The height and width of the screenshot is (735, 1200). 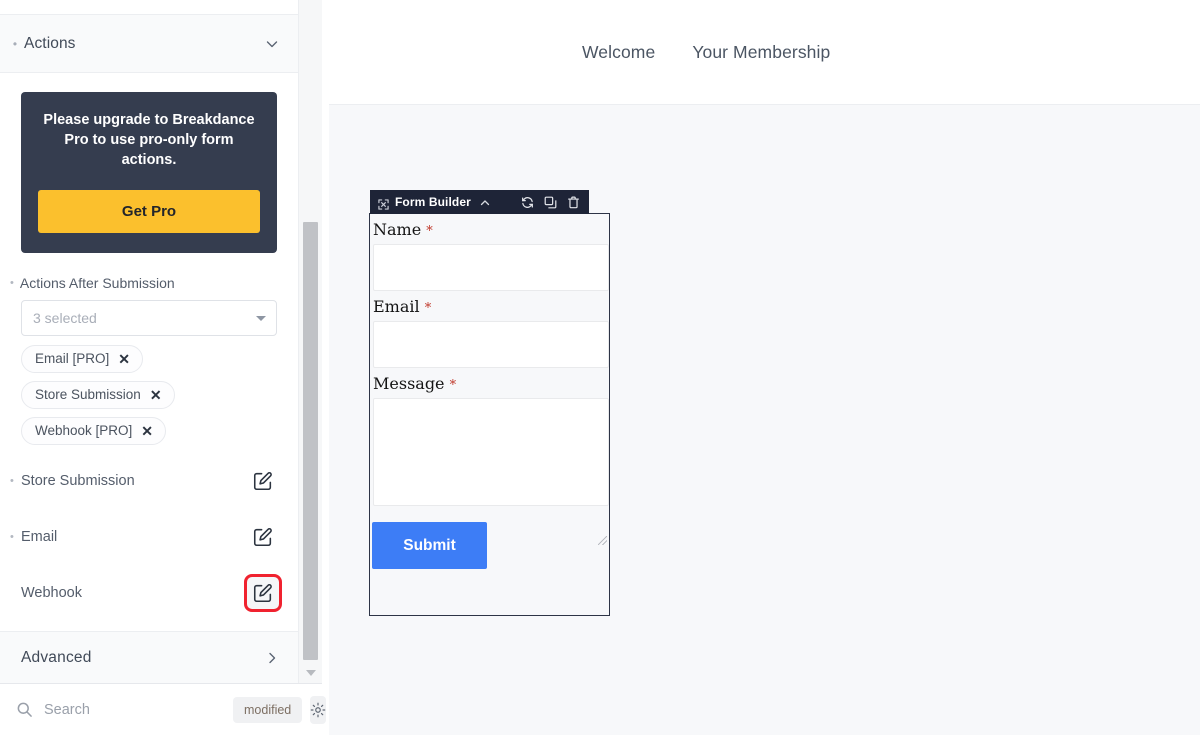 I want to click on status-badge-modified: modified, so click(x=268, y=709).